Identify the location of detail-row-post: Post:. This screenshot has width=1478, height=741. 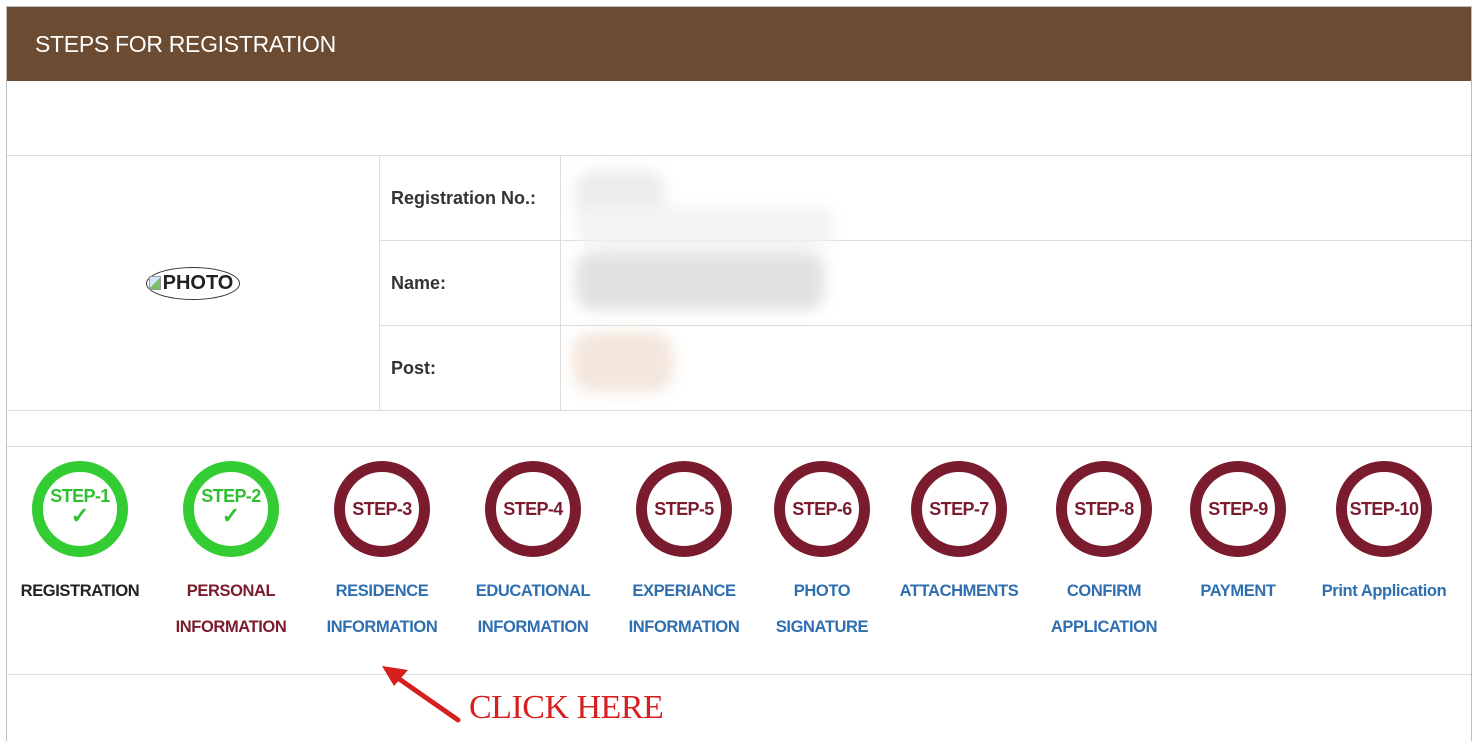
(925, 368).